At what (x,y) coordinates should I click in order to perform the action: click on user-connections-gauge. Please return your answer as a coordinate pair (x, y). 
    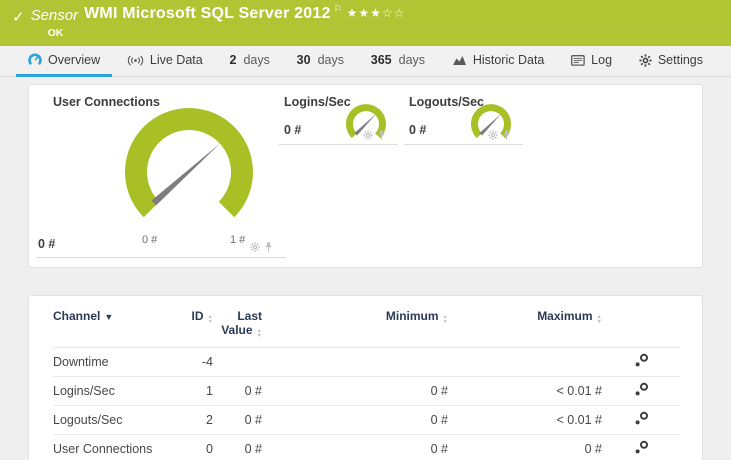
    Looking at the image, I should click on (189, 163).